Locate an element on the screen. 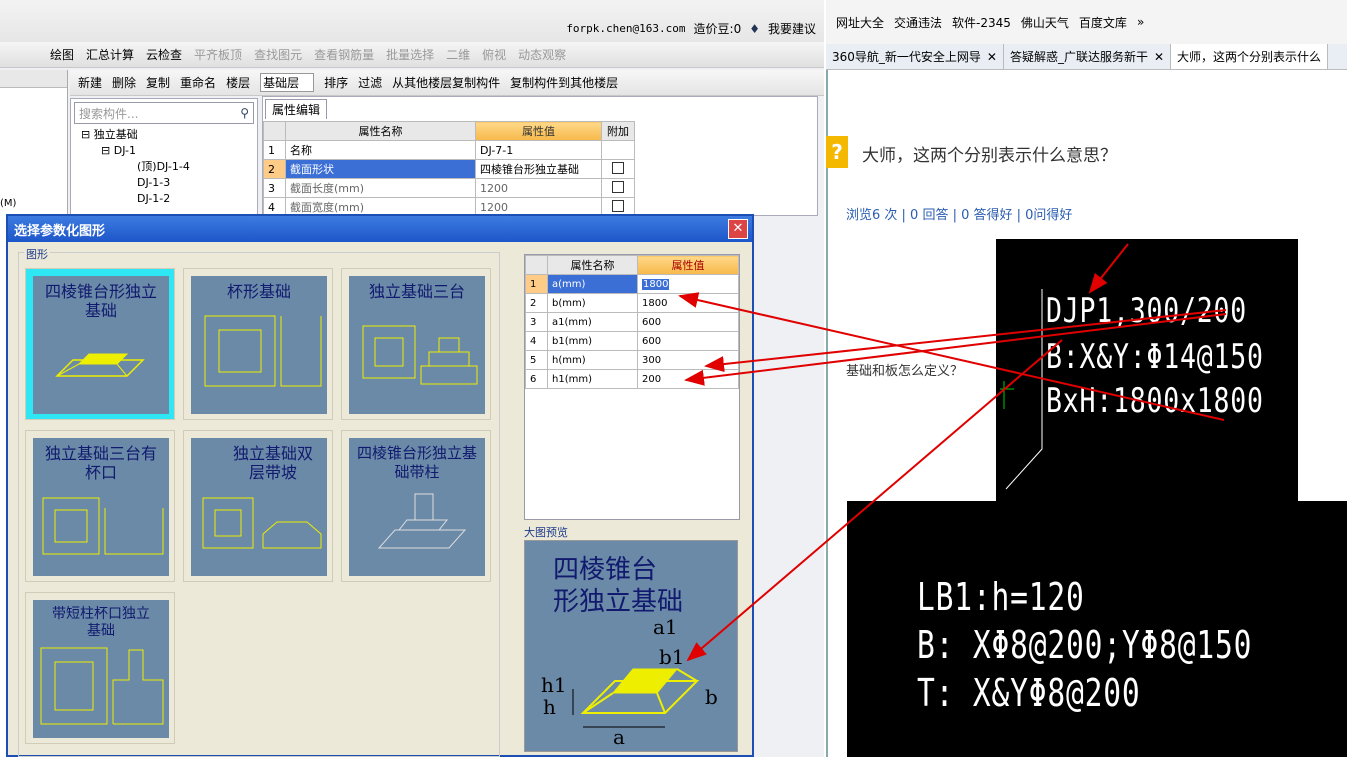 The height and width of the screenshot is (757, 1347). short-column-cup-icon is located at coordinates (102, 686).